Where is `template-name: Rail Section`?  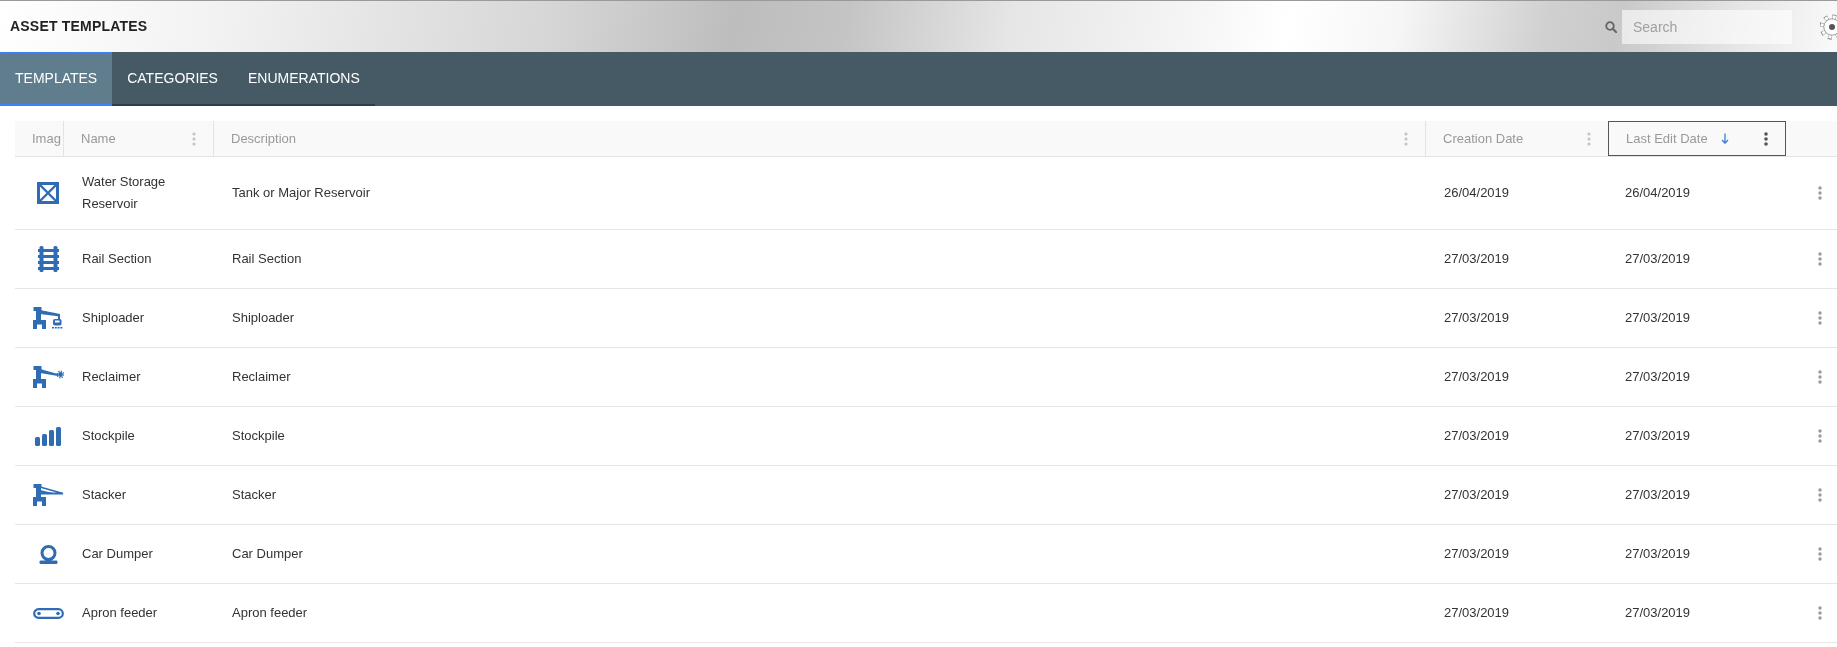 template-name: Rail Section is located at coordinates (117, 259).